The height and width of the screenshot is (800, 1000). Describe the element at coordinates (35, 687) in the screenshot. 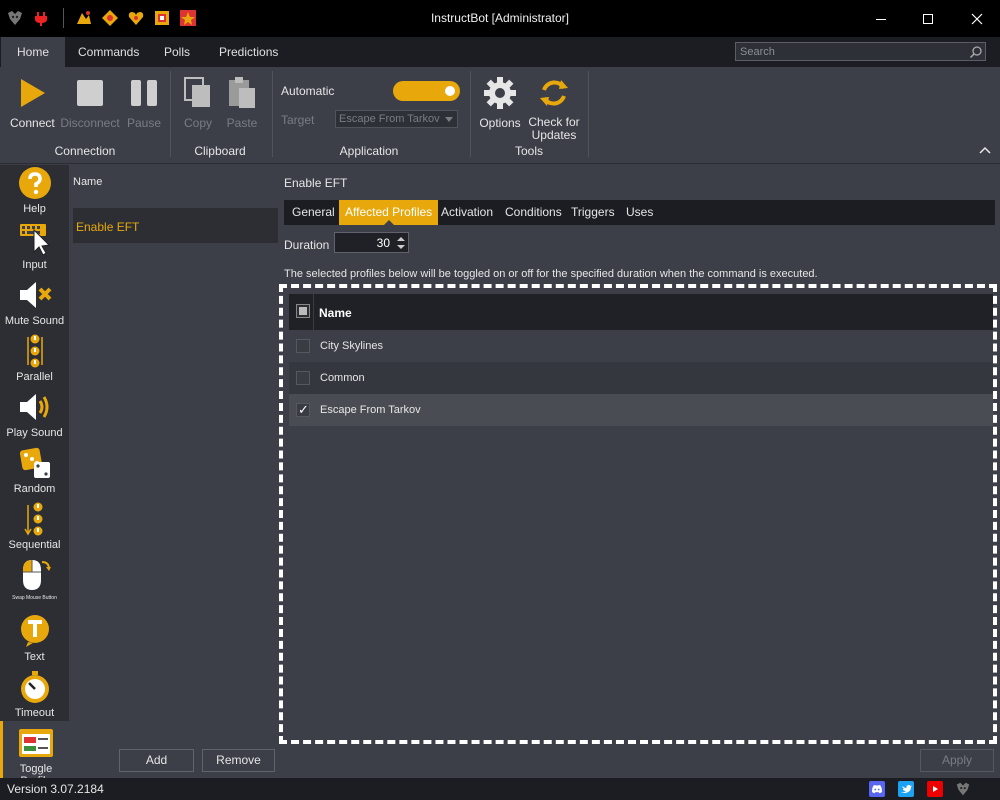

I see `stopwatch-icon` at that location.